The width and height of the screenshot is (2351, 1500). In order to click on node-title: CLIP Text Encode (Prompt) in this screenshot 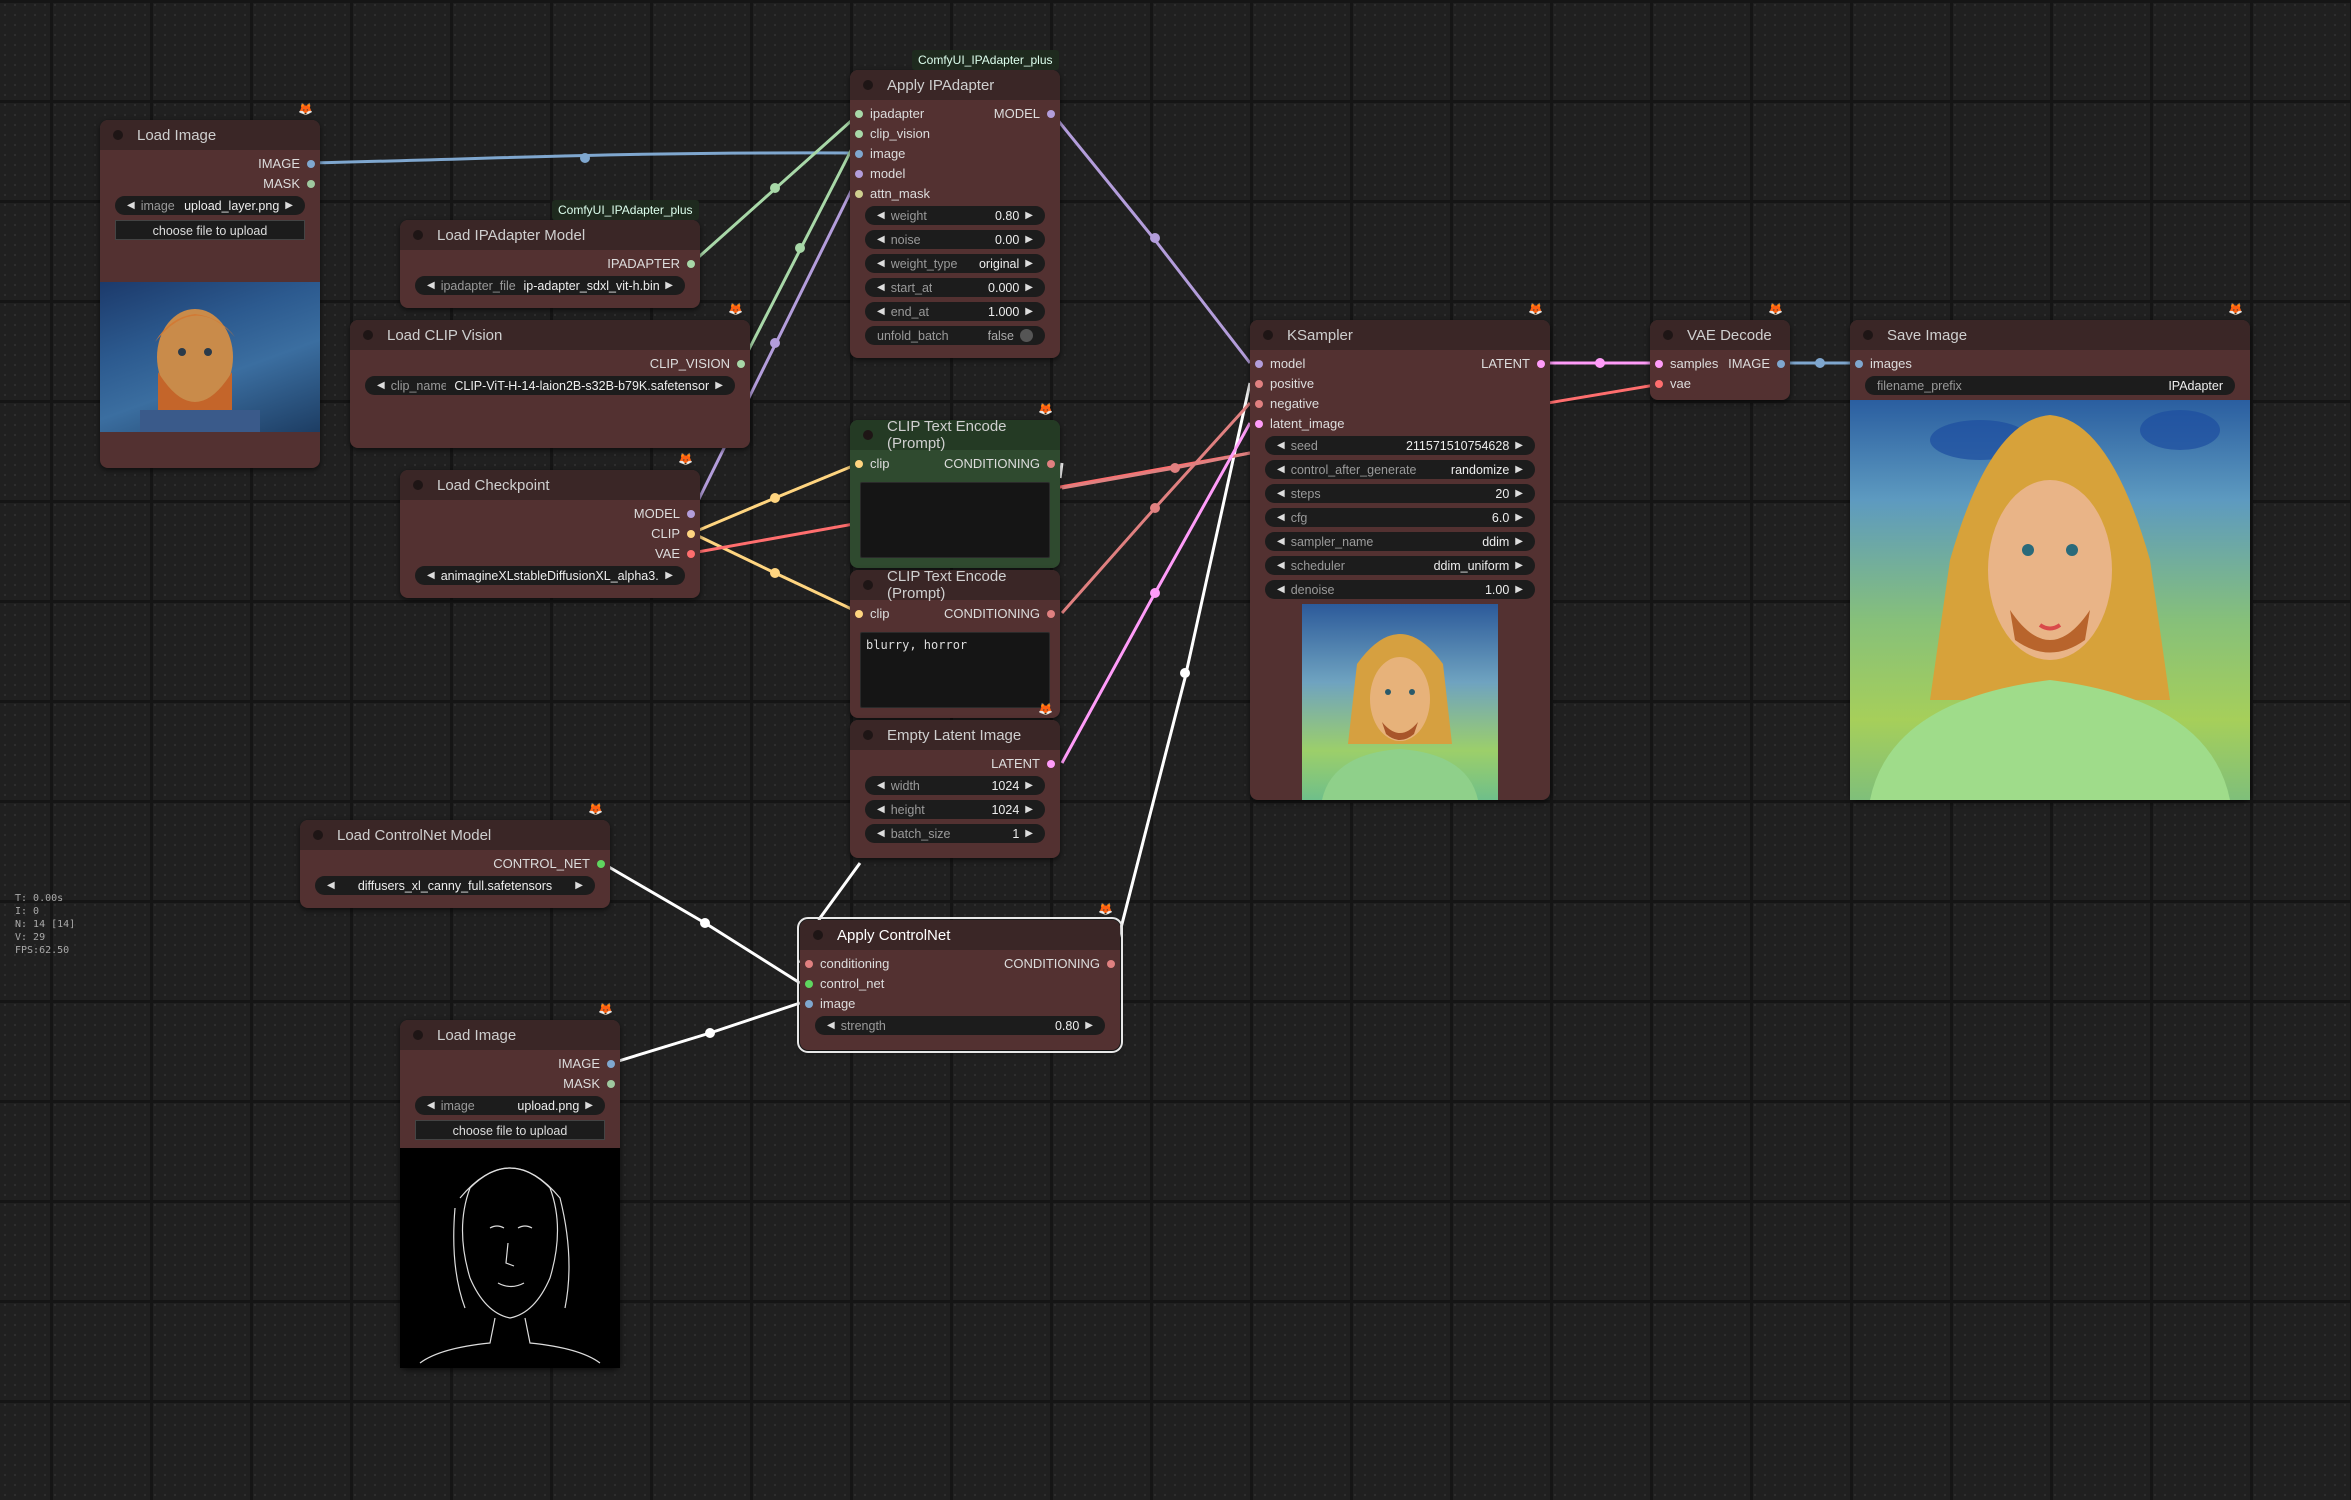, I will do `click(955, 435)`.